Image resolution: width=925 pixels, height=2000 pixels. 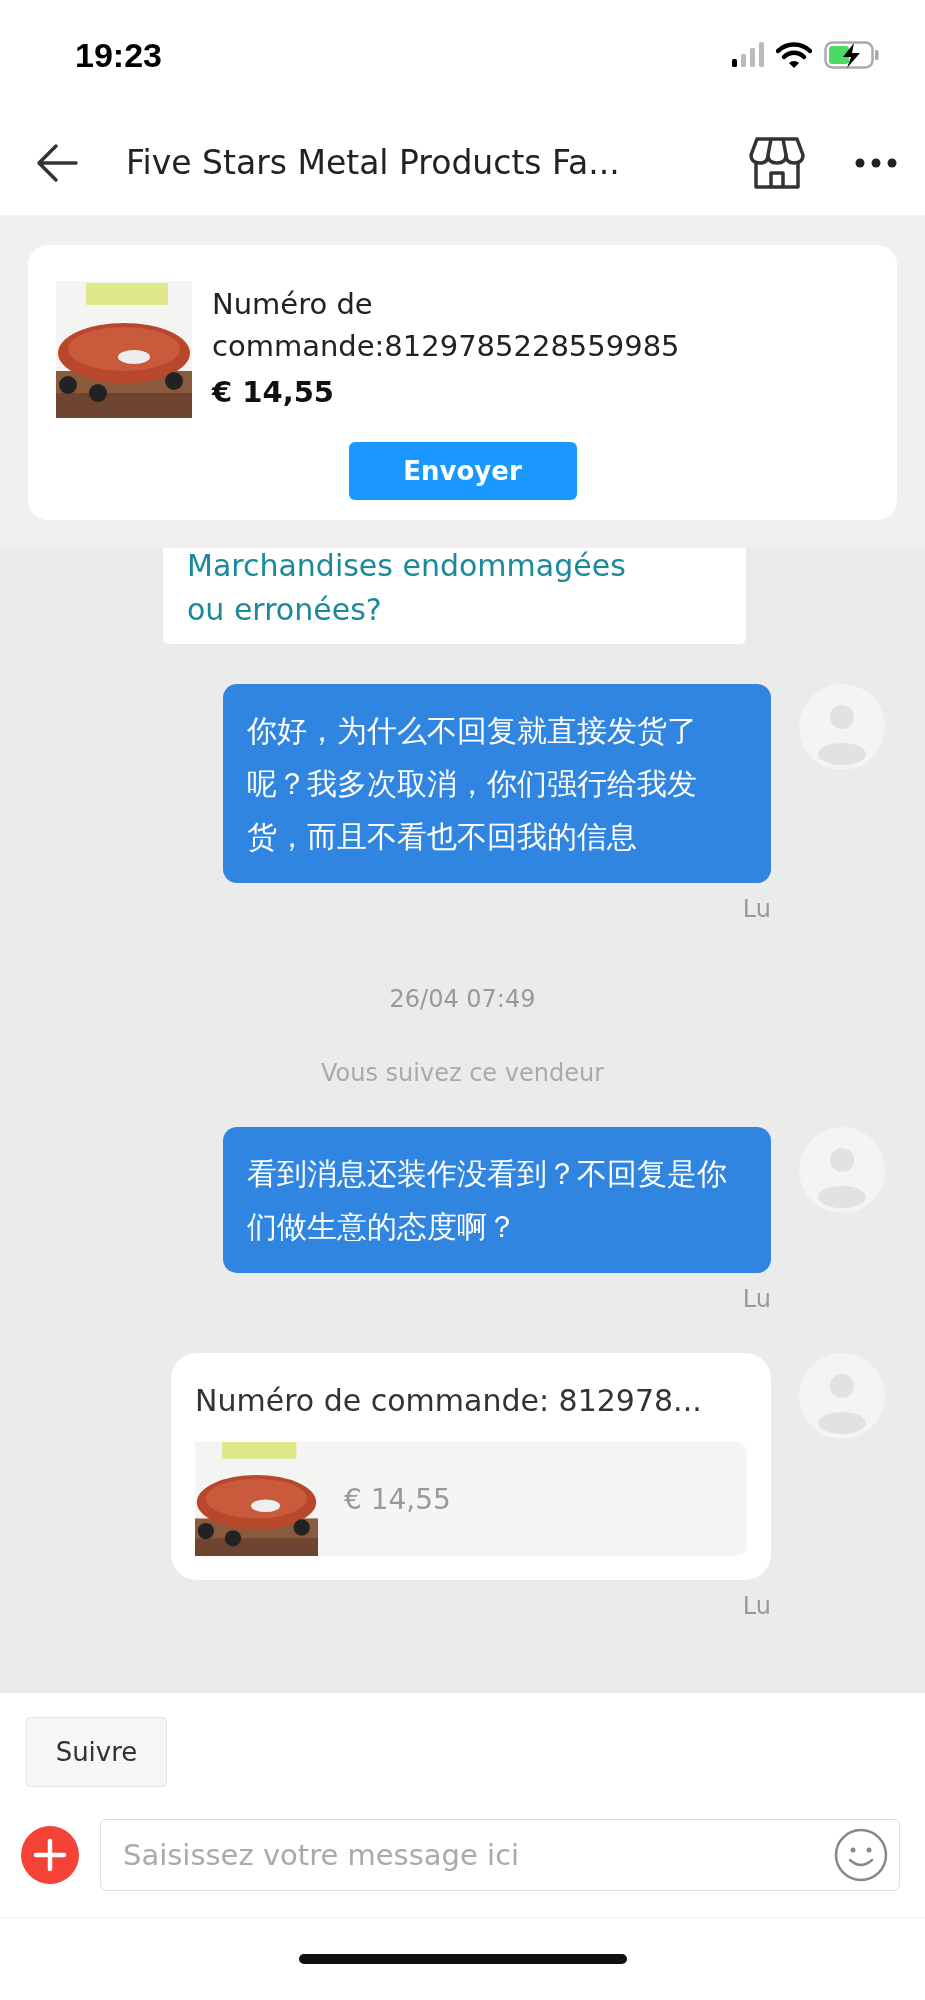 What do you see at coordinates (852, 55) in the screenshot?
I see `battery-charging-icon` at bounding box center [852, 55].